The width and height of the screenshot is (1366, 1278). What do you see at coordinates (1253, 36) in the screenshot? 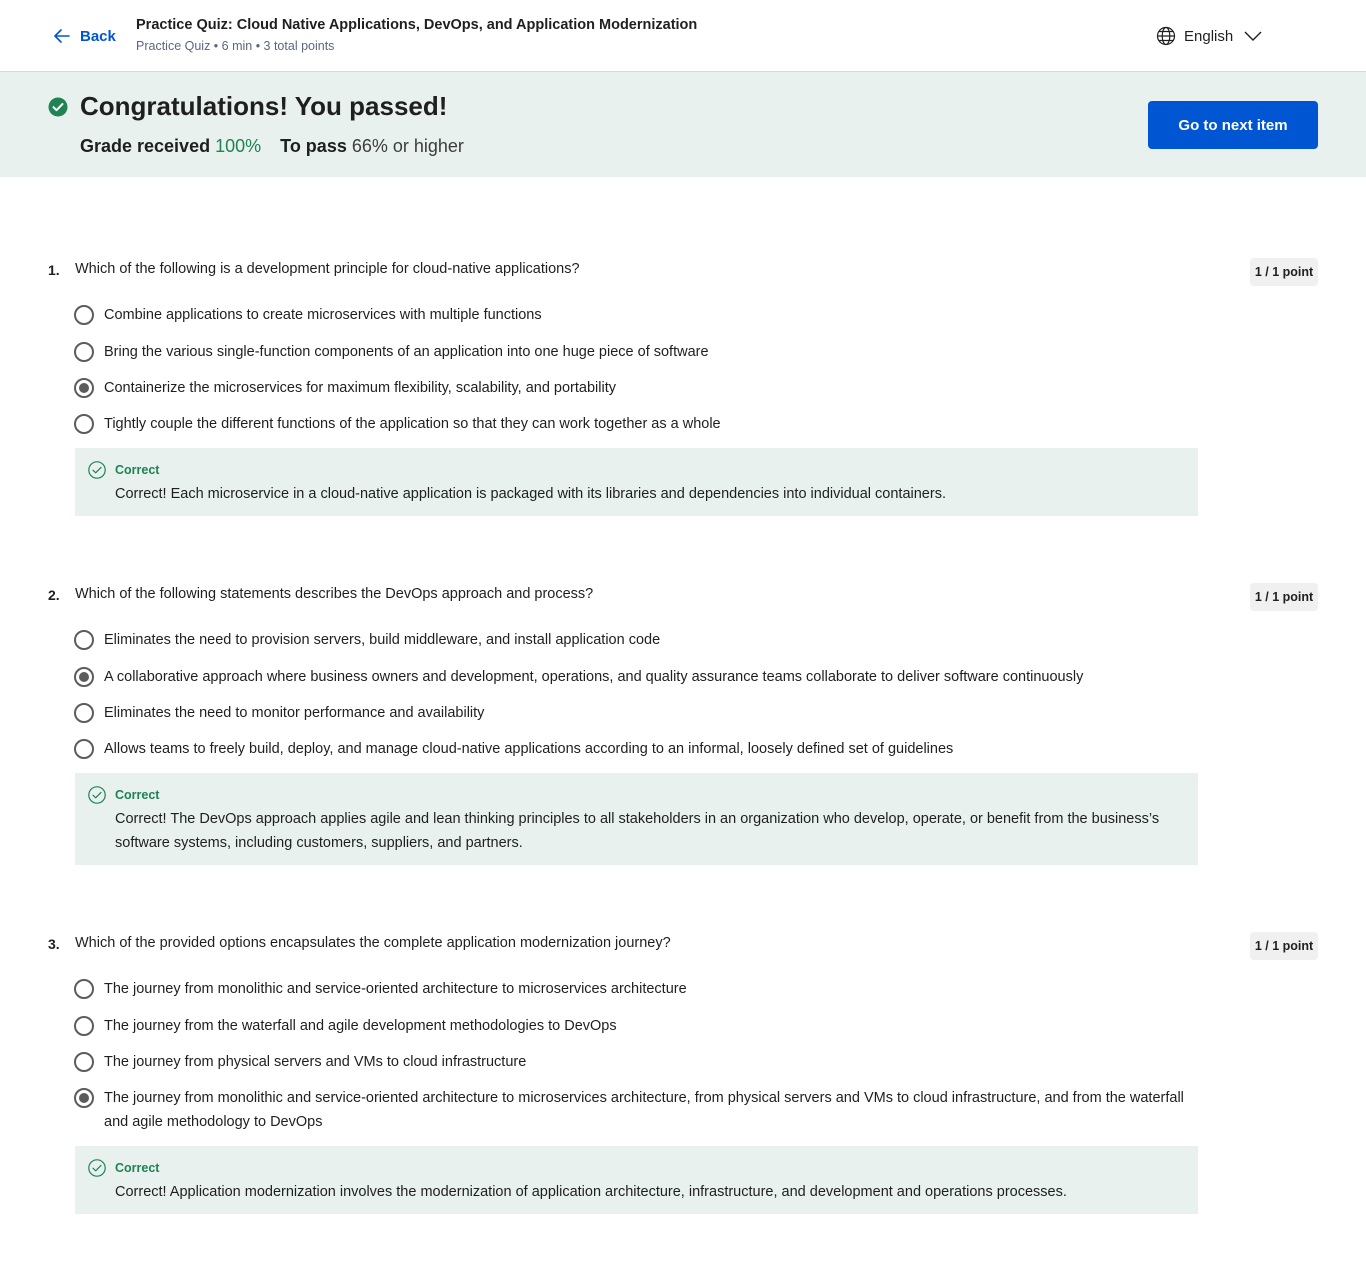
I see `chevron-down-icon` at bounding box center [1253, 36].